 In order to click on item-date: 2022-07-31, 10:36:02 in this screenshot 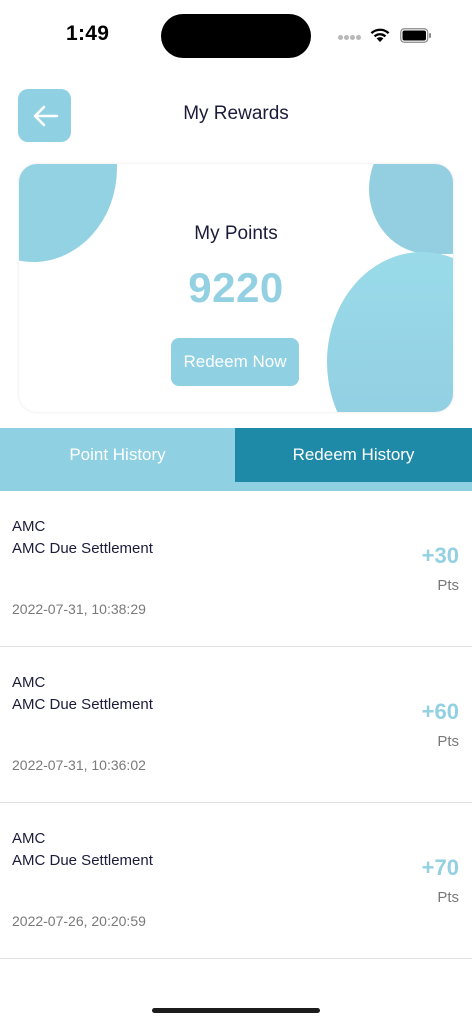, I will do `click(79, 765)`.